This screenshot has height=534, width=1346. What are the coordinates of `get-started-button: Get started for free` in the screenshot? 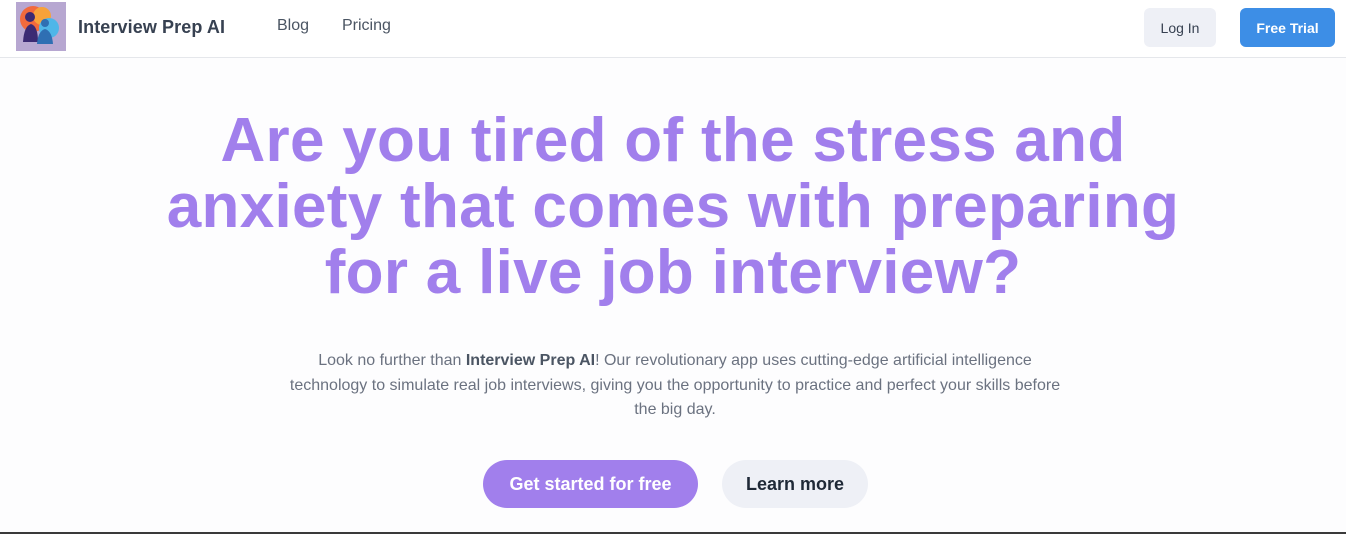 It's located at (590, 484).